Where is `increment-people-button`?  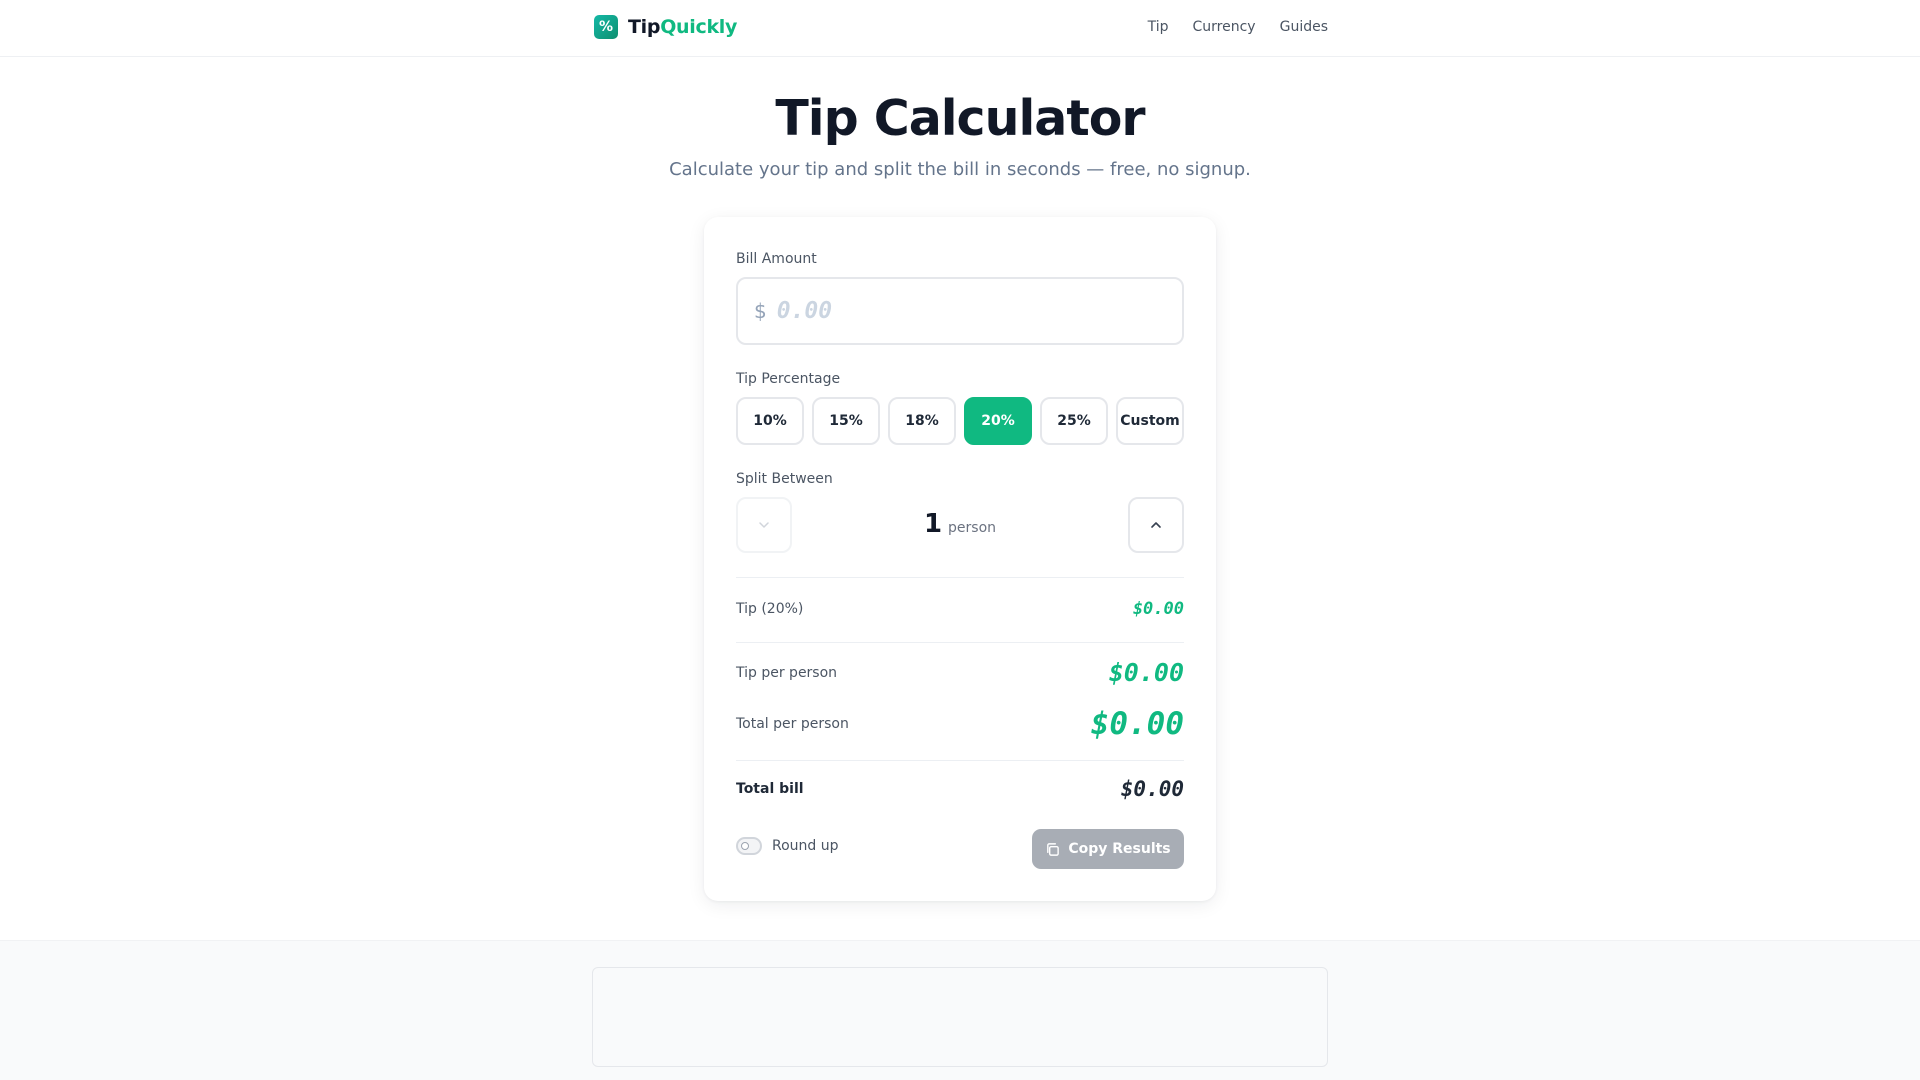
increment-people-button is located at coordinates (1156, 525).